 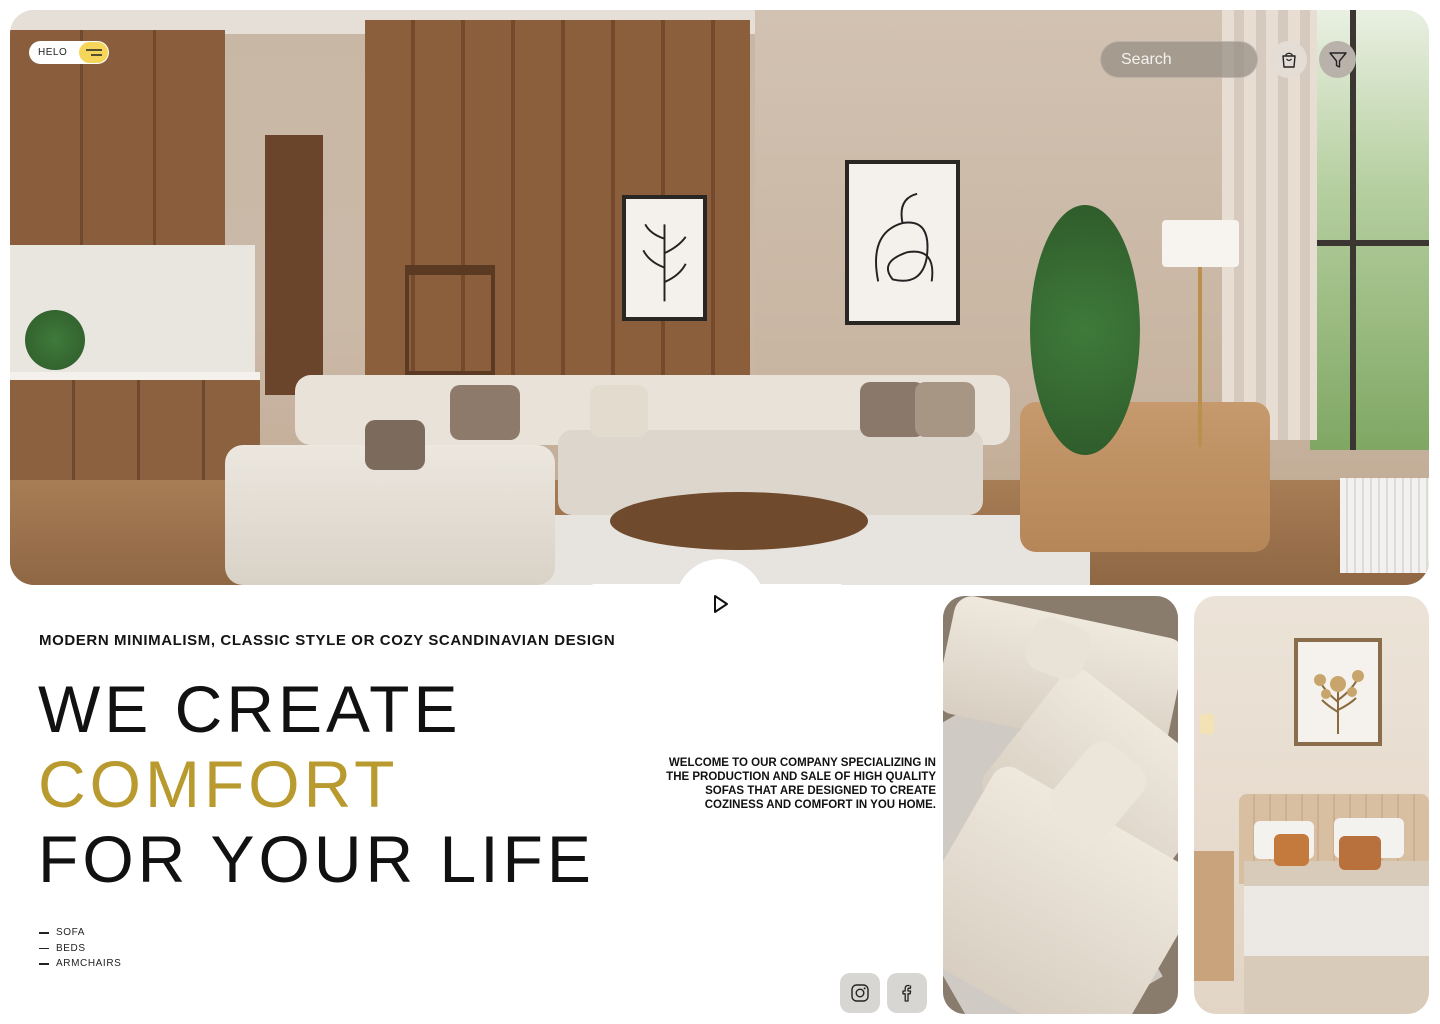 What do you see at coordinates (1179, 59) in the screenshot?
I see `search-input: Search` at bounding box center [1179, 59].